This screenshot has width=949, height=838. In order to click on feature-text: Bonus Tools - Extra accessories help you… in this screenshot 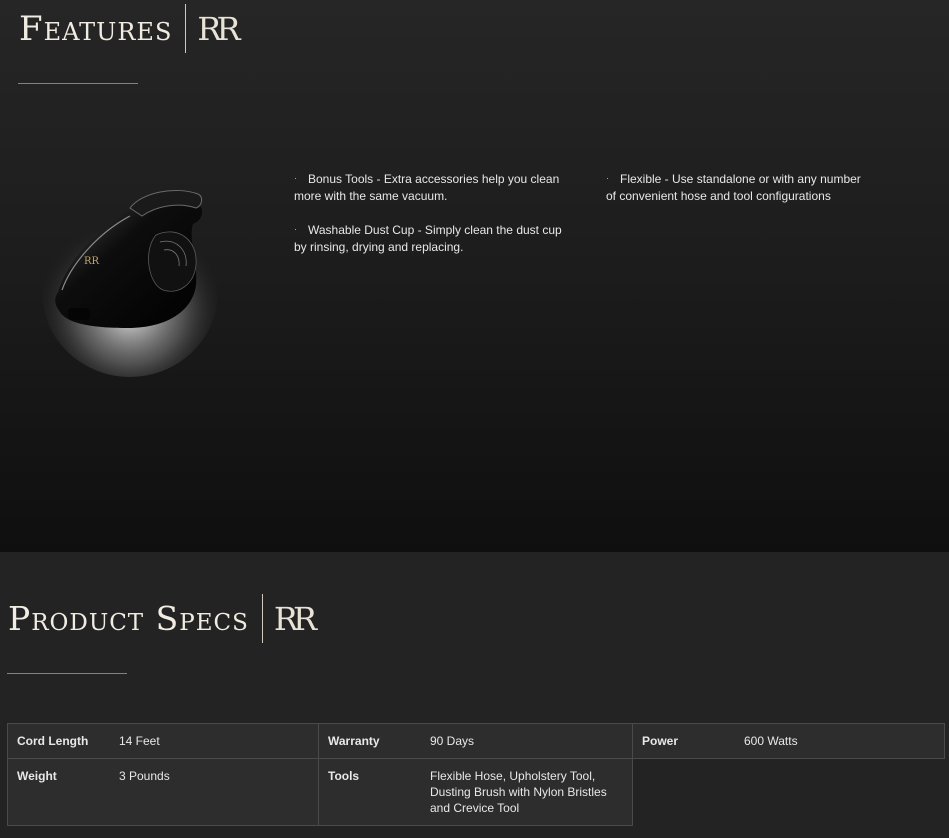, I will do `click(427, 187)`.